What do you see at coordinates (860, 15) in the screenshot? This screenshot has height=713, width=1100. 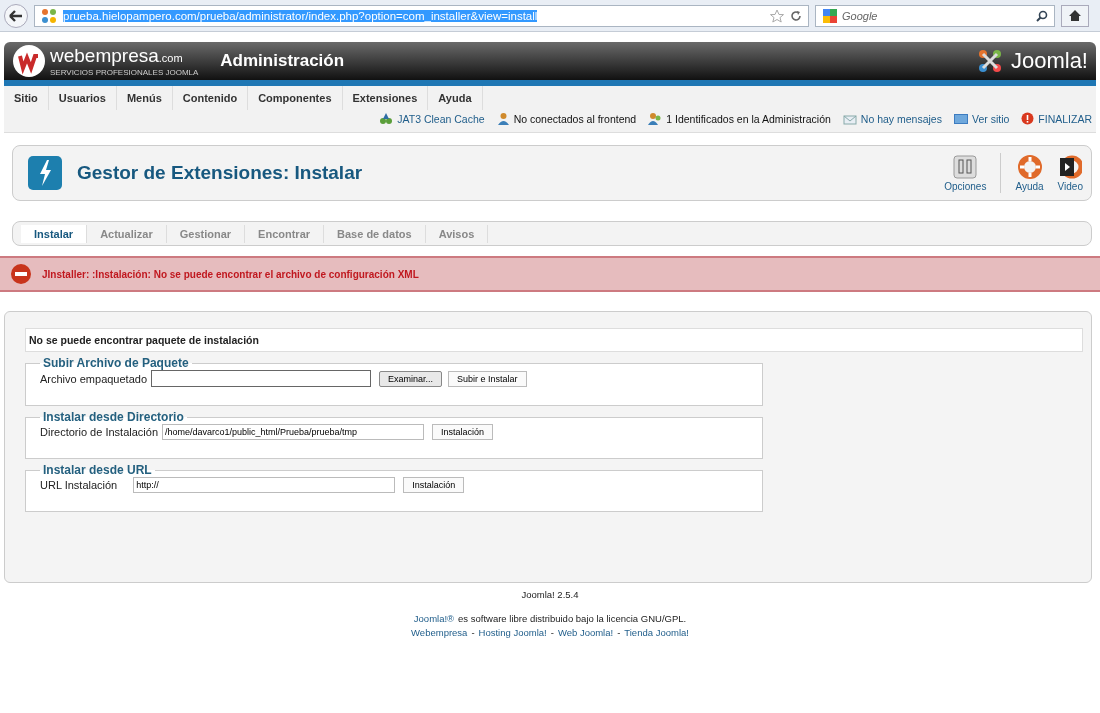 I see `search-placeholder: Google` at bounding box center [860, 15].